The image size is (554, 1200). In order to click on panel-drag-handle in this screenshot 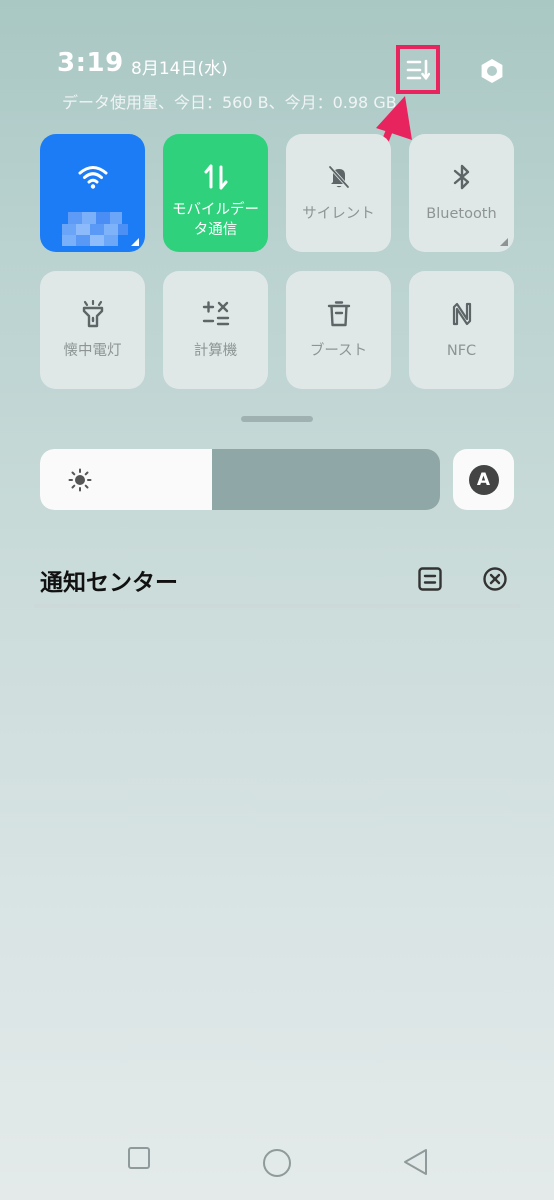, I will do `click(277, 419)`.